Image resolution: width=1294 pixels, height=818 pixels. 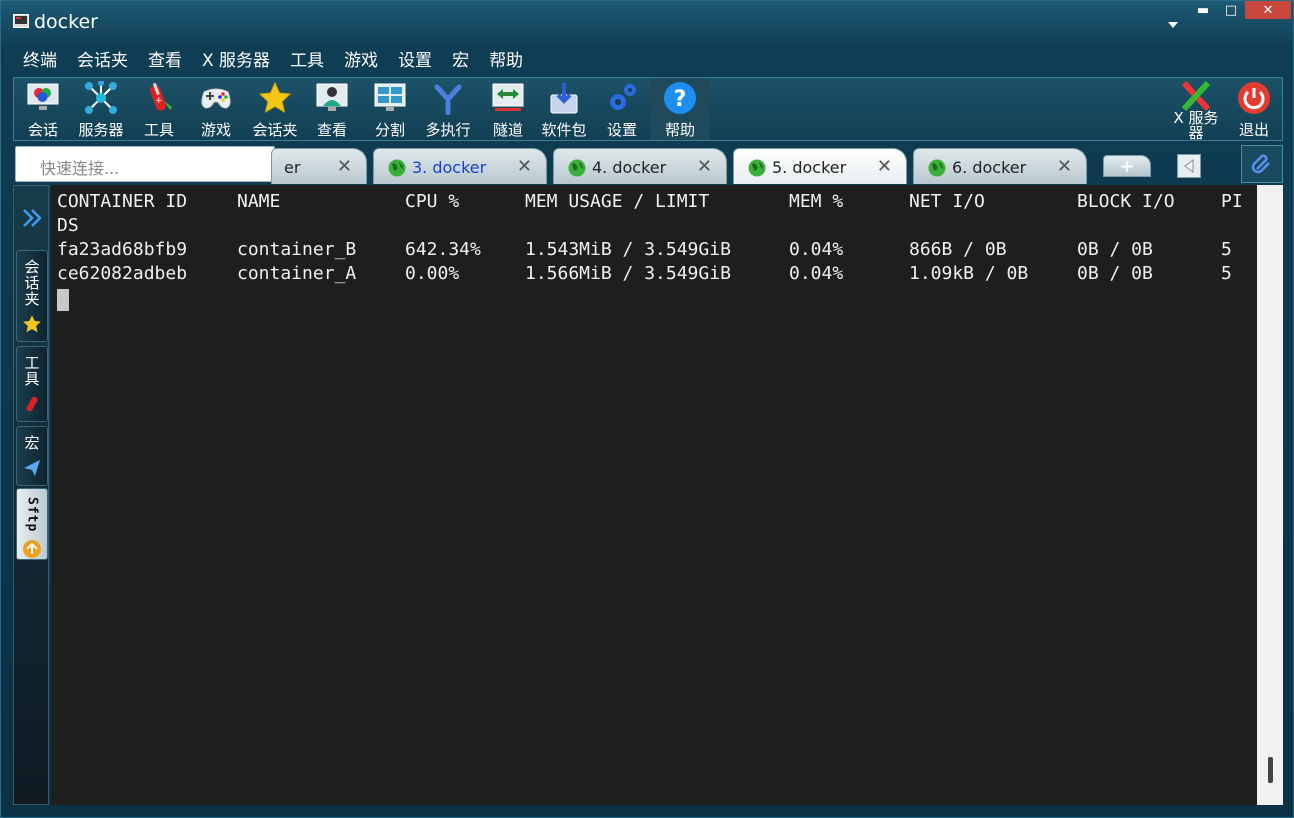 I want to click on tab-docker-6: 6. docker ✕, so click(x=1000, y=166).